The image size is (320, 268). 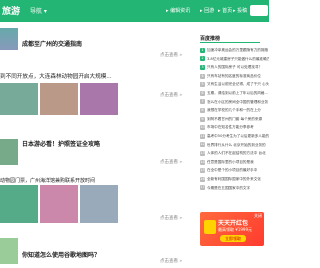 What do you see at coordinates (238, 59) in the screenshot?
I see `hot-item-label: 3.8亿元城建房子只能做什么的最准确方式` at bounding box center [238, 59].